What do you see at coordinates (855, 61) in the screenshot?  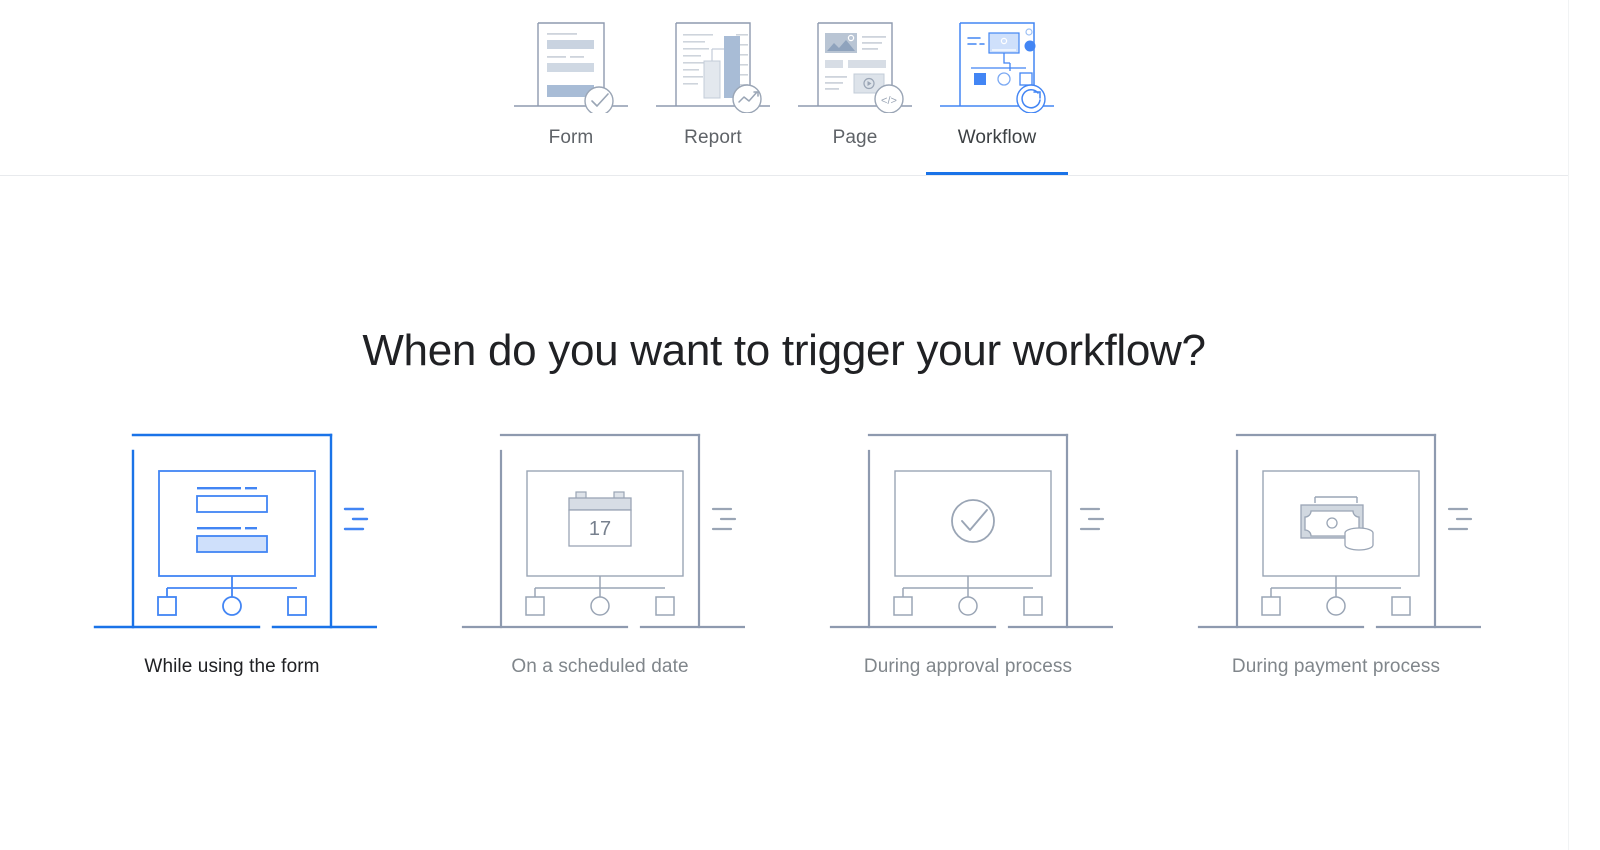 I see `page-layout-icon: </>` at bounding box center [855, 61].